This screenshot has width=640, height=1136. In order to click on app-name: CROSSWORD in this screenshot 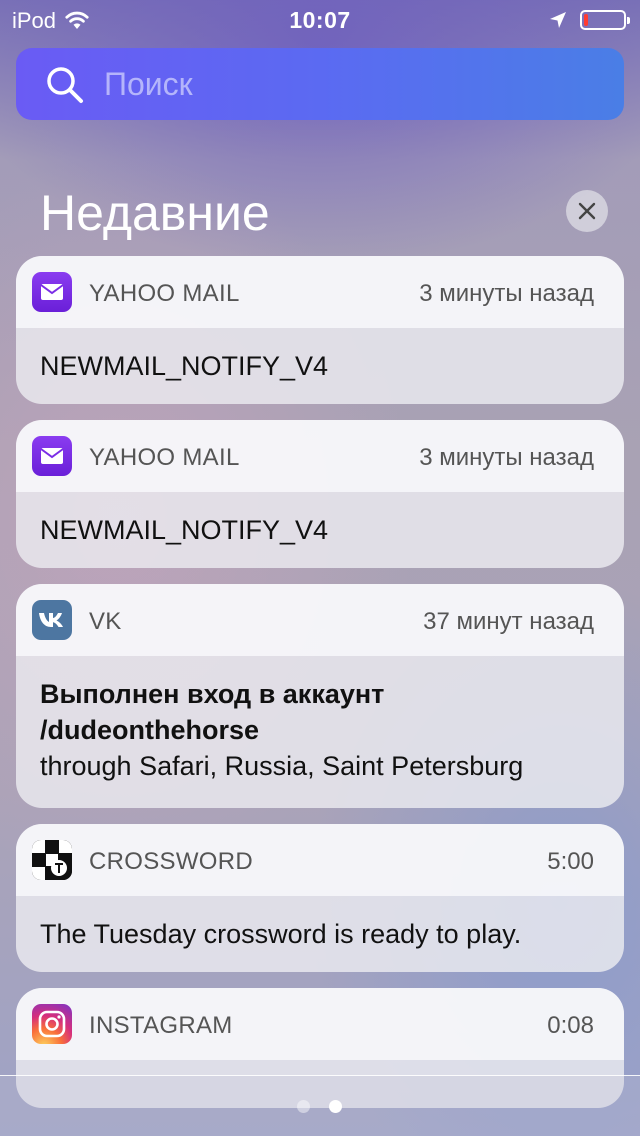, I will do `click(171, 861)`.